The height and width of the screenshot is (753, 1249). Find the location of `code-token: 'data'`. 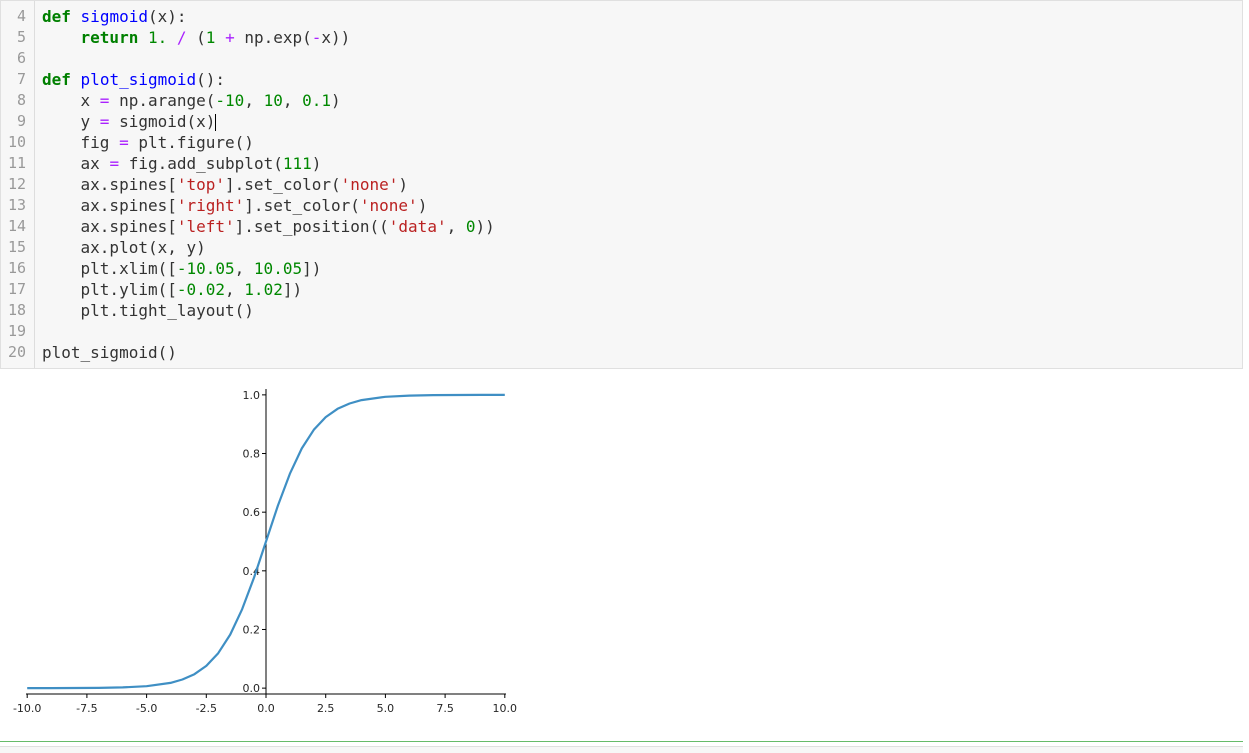

code-token: 'data' is located at coordinates (417, 226).